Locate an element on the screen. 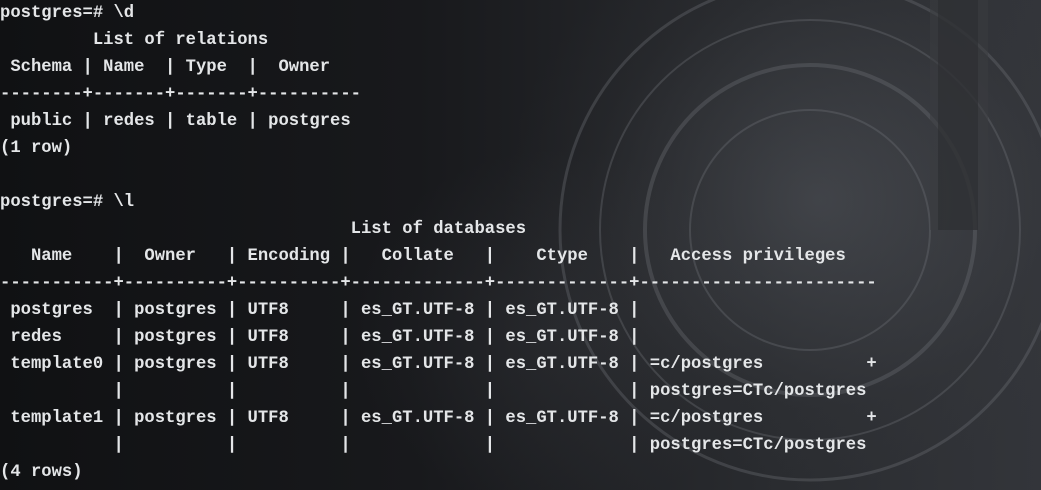 The image size is (1041, 490). terminal-line: List of databases is located at coordinates (263, 229).